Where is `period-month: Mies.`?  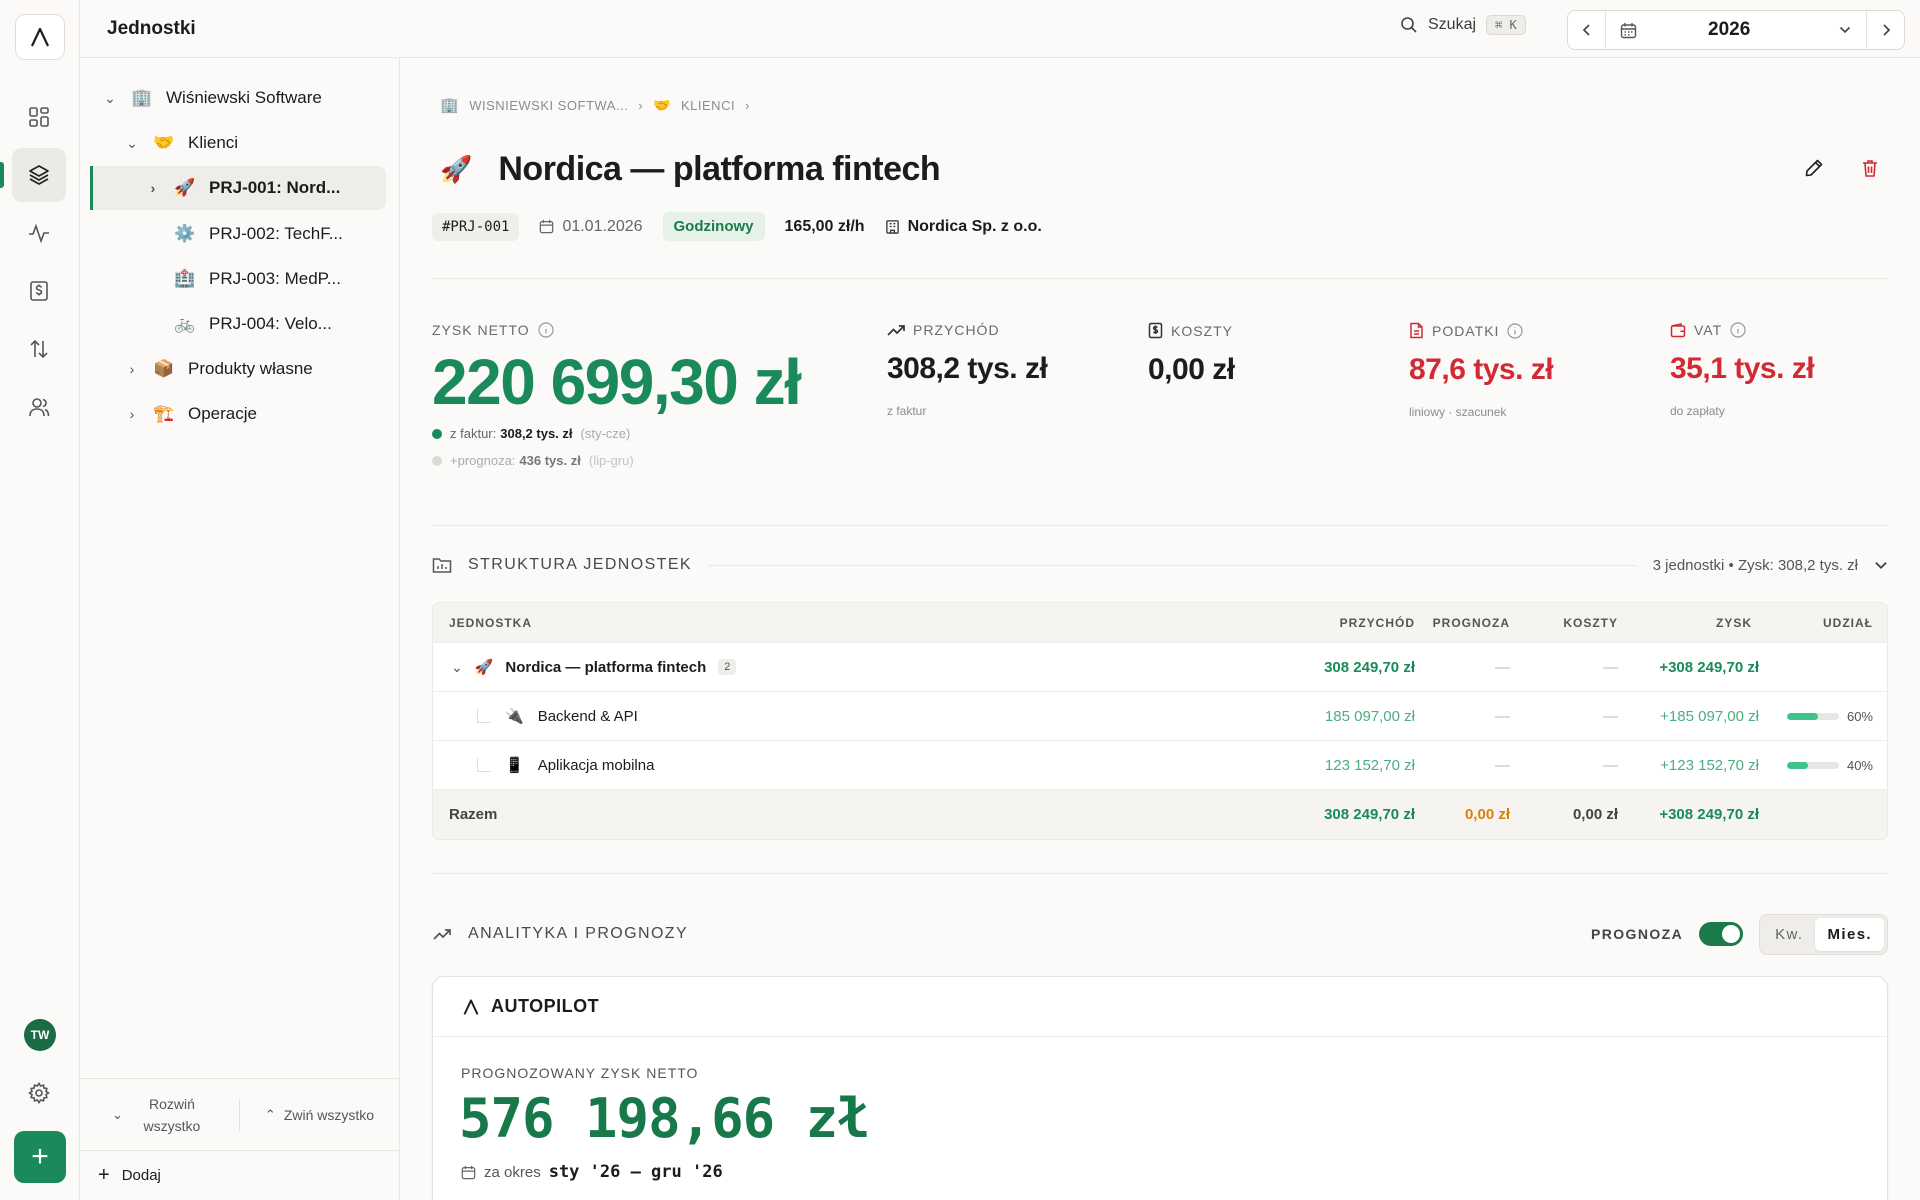
period-month: Mies. is located at coordinates (1849, 934).